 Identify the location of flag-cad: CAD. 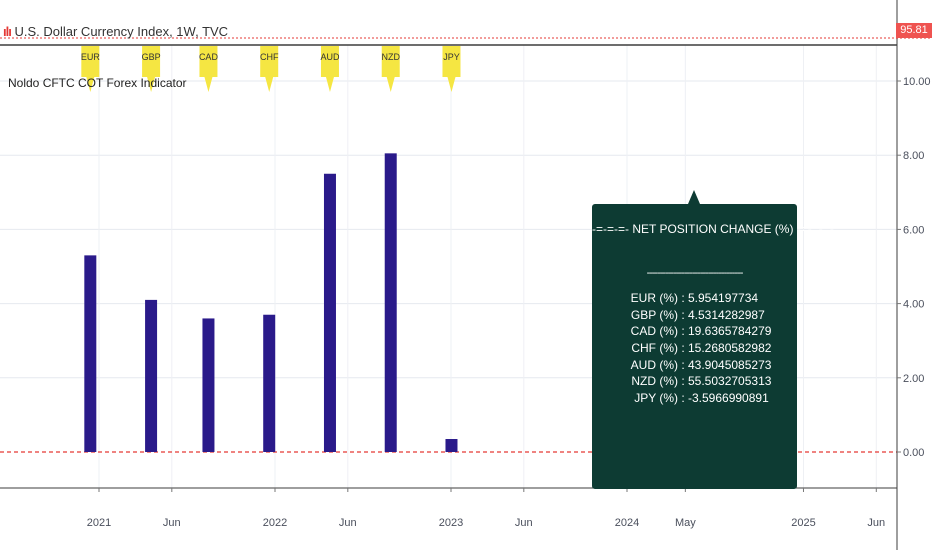
(209, 69).